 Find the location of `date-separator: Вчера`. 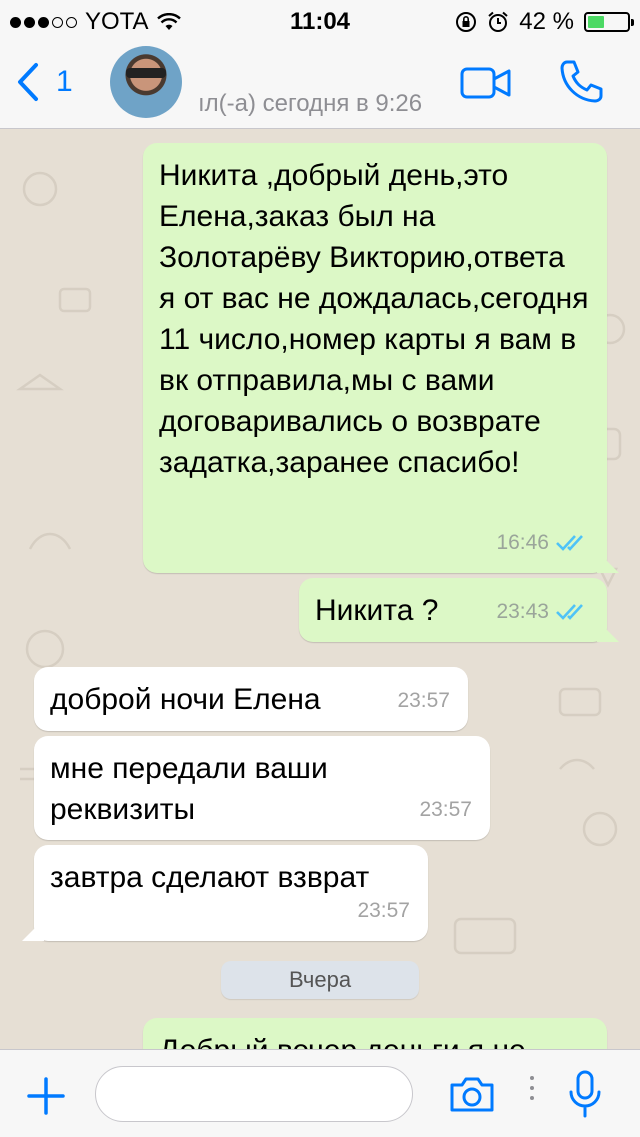

date-separator: Вчера is located at coordinates (320, 980).